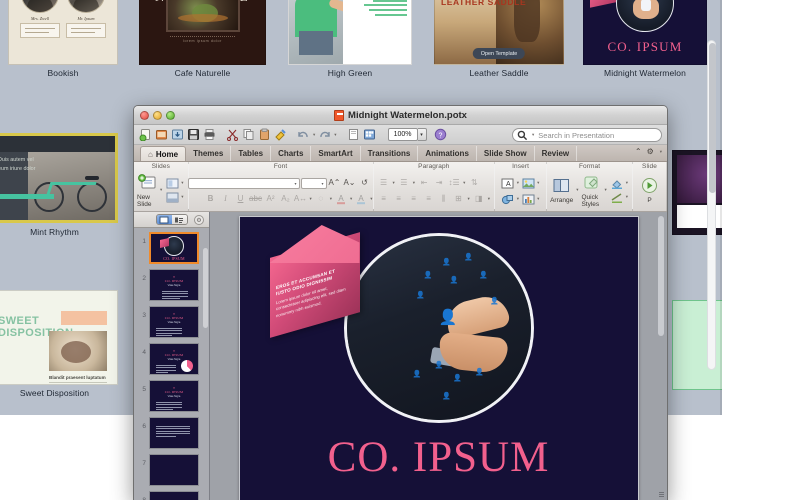 This screenshot has width=800, height=500. Describe the element at coordinates (508, 183) in the screenshot. I see `text-box-icon: A` at that location.